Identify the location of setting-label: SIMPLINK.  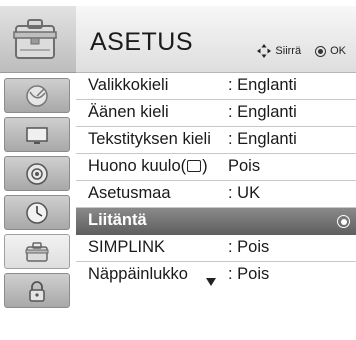
(127, 247).